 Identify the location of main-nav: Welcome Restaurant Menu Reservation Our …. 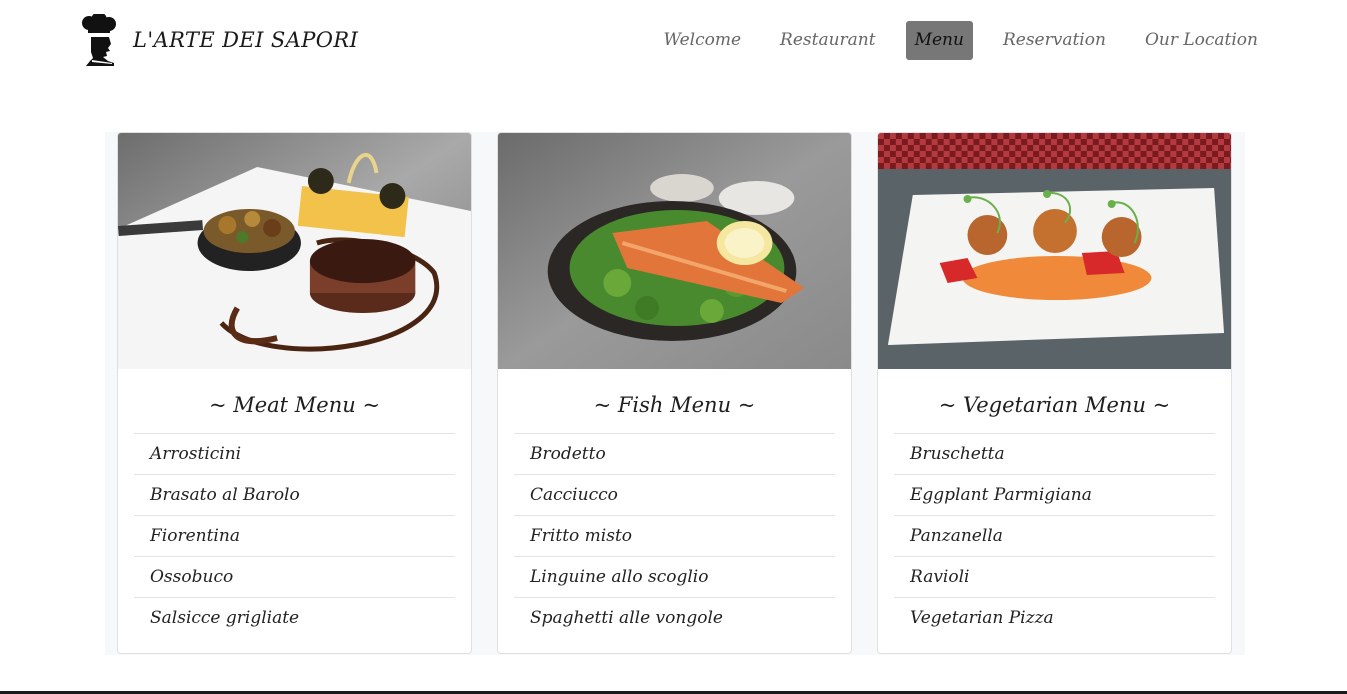
(950, 40).